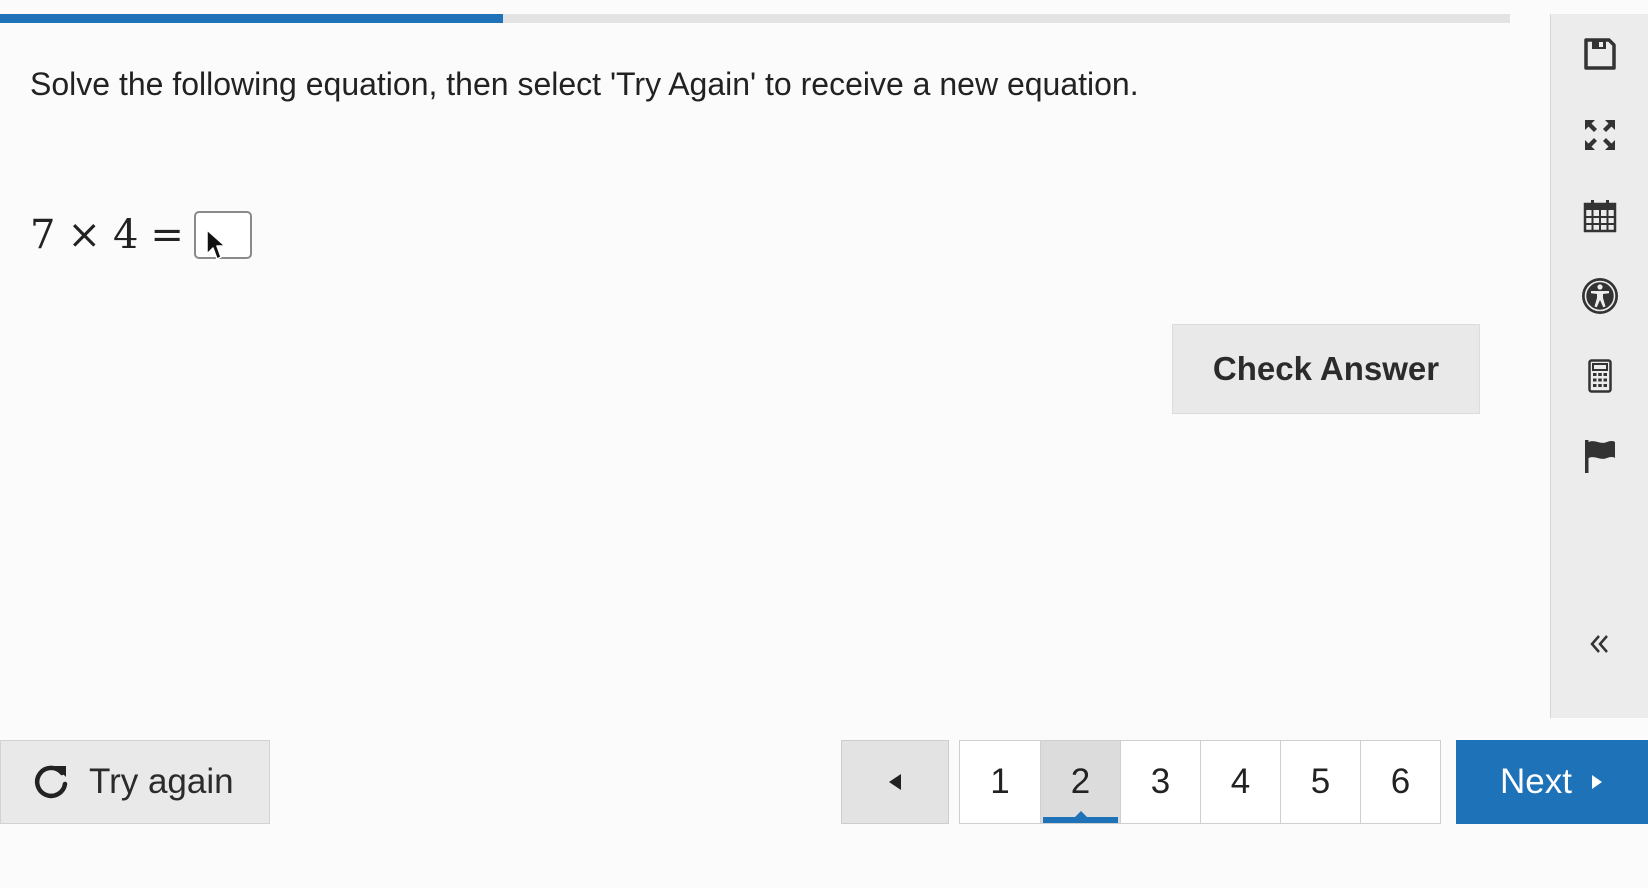  I want to click on fullscreen-icon, so click(1600, 135).